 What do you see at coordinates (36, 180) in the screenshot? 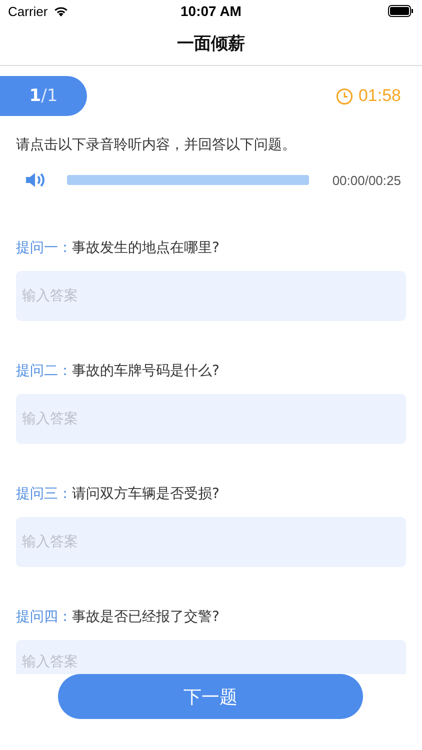
I see `speaker-icon` at bounding box center [36, 180].